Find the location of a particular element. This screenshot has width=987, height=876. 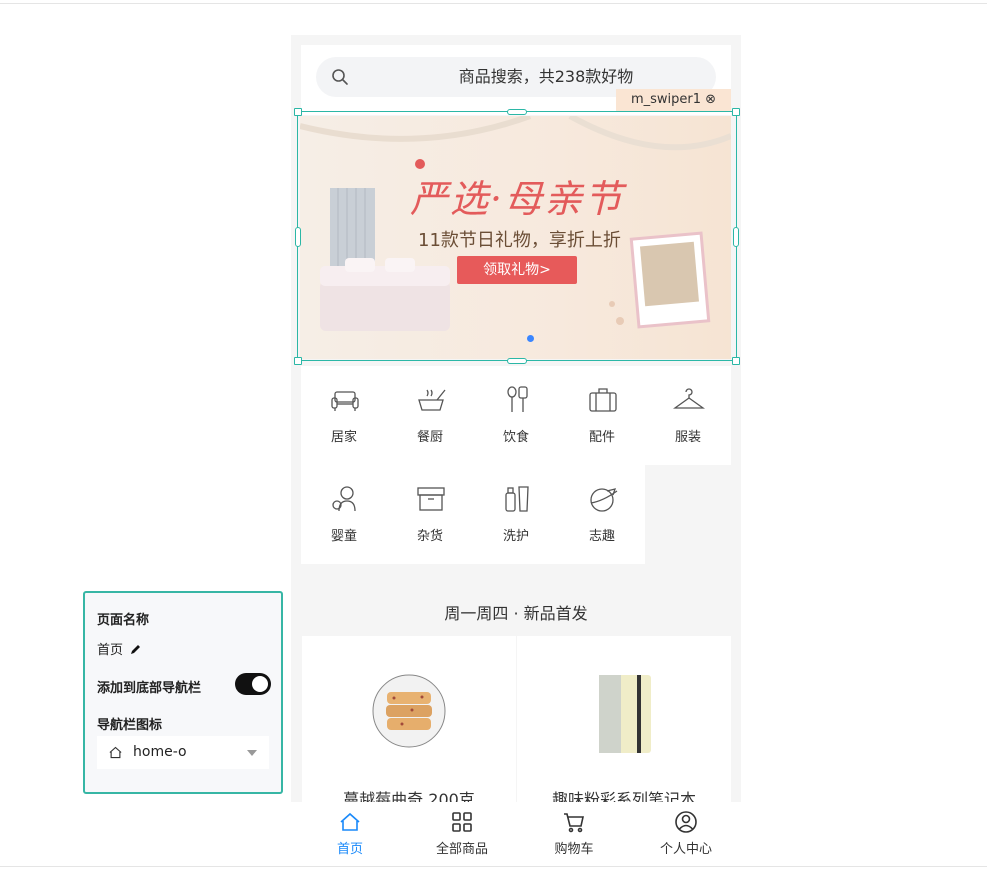

user-icon is located at coordinates (686, 822).